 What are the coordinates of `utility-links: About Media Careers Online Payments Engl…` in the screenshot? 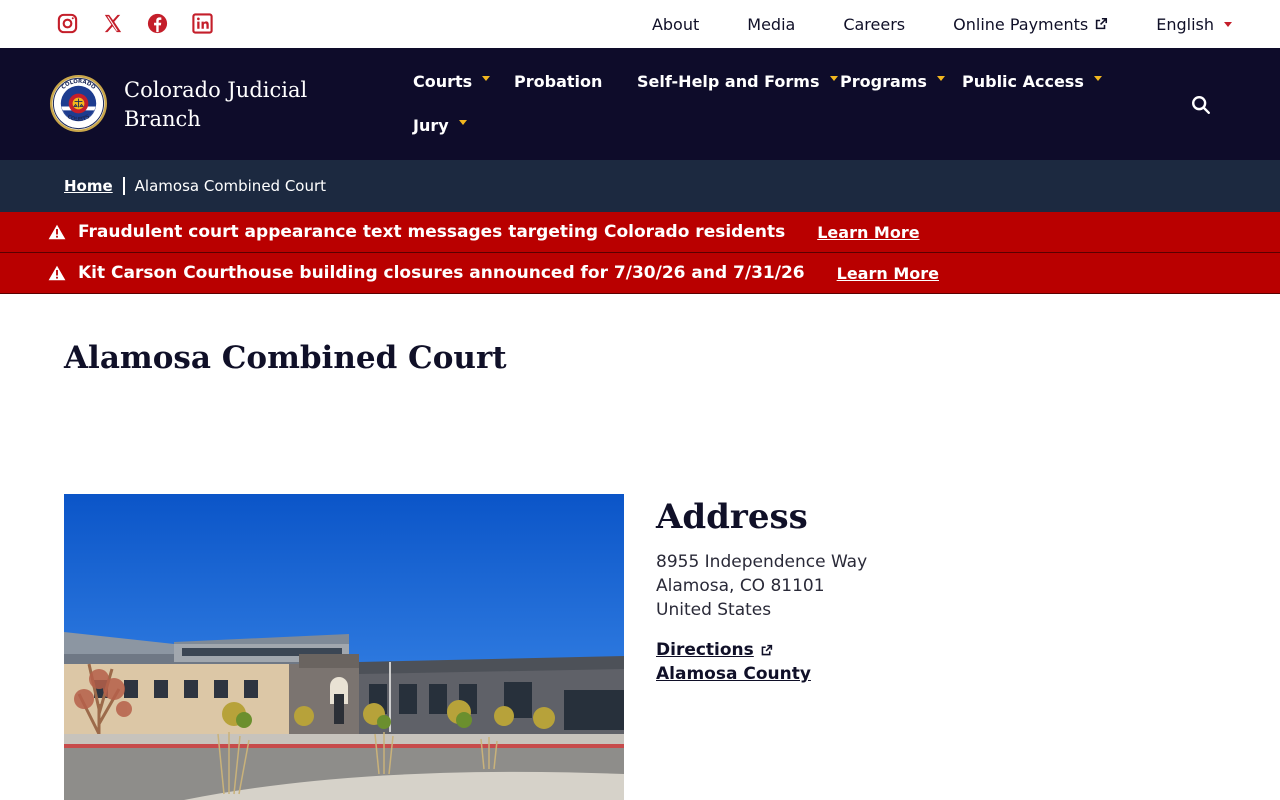 It's located at (942, 24).